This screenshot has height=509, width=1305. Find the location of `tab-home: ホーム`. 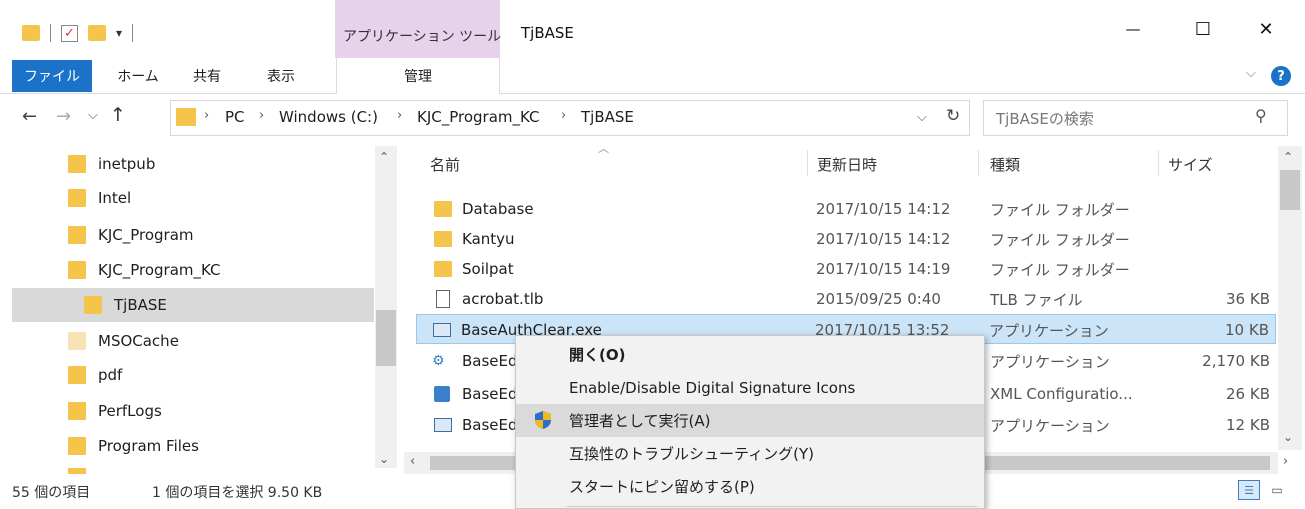

tab-home: ホーム is located at coordinates (138, 76).